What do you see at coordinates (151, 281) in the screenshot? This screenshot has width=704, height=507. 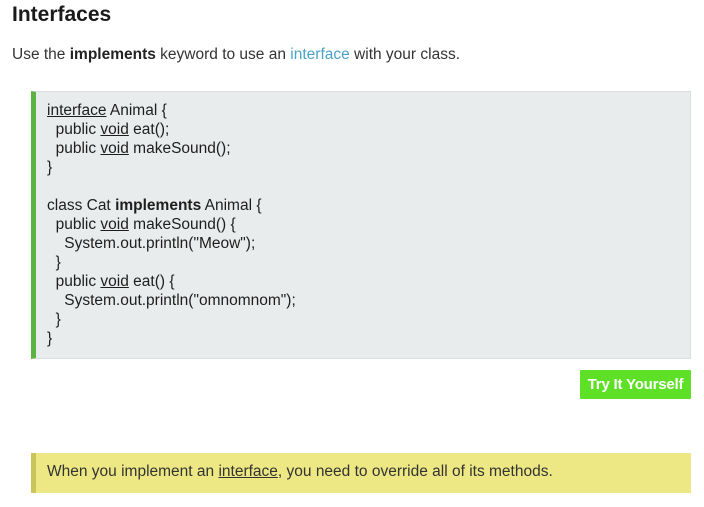 I see `code-text: eat() {` at bounding box center [151, 281].